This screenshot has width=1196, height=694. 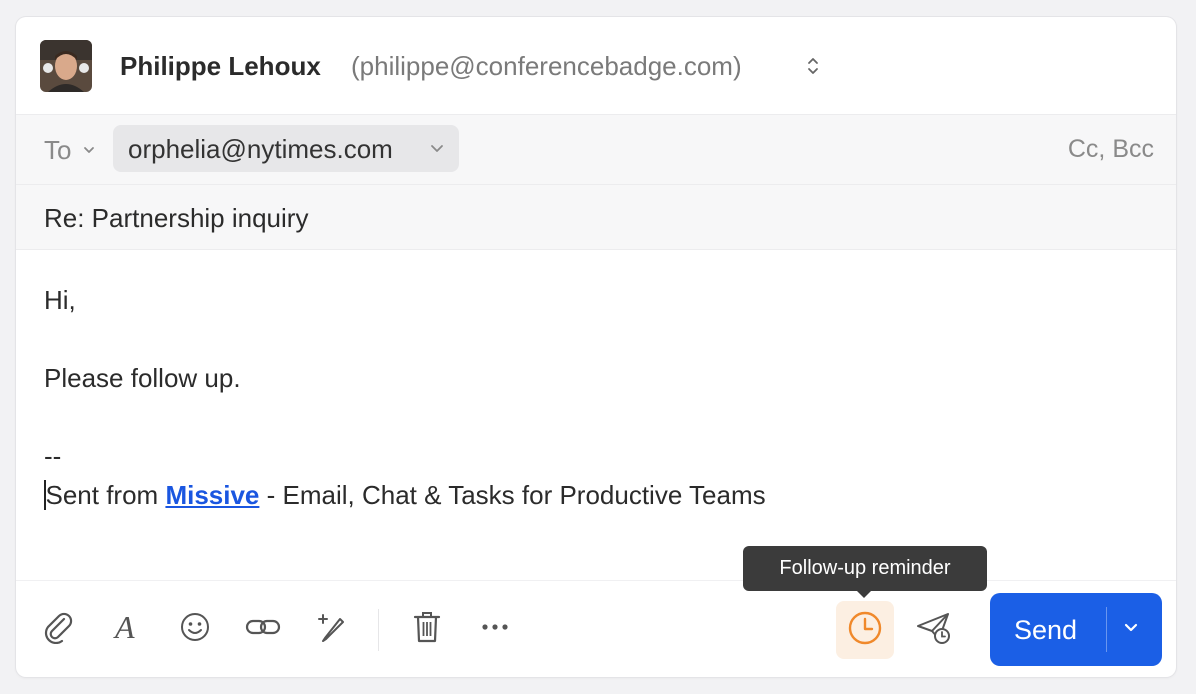 I want to click on more-icon, so click(x=495, y=629).